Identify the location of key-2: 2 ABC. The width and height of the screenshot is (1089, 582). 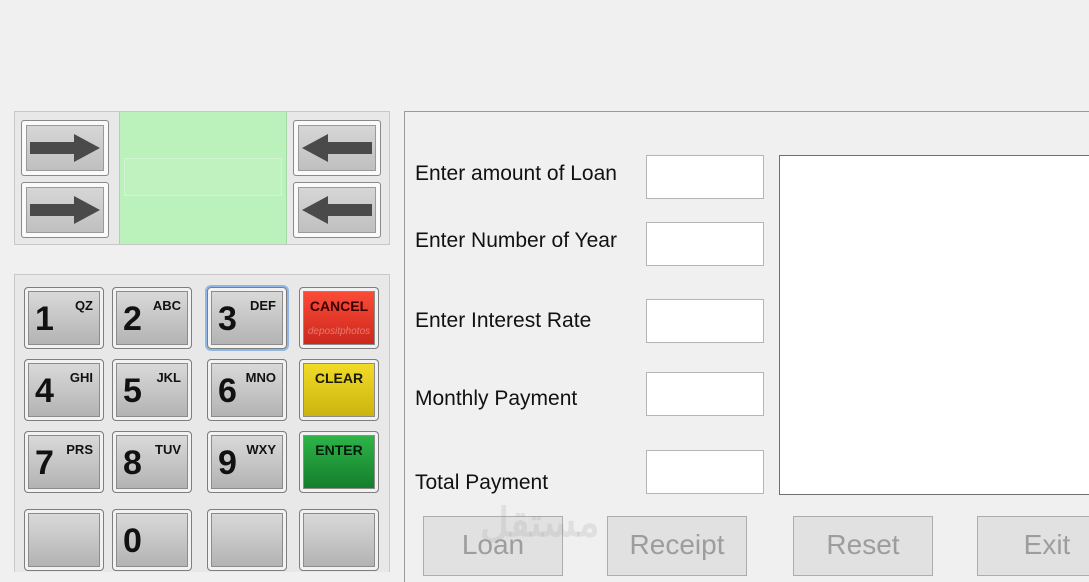
(152, 318).